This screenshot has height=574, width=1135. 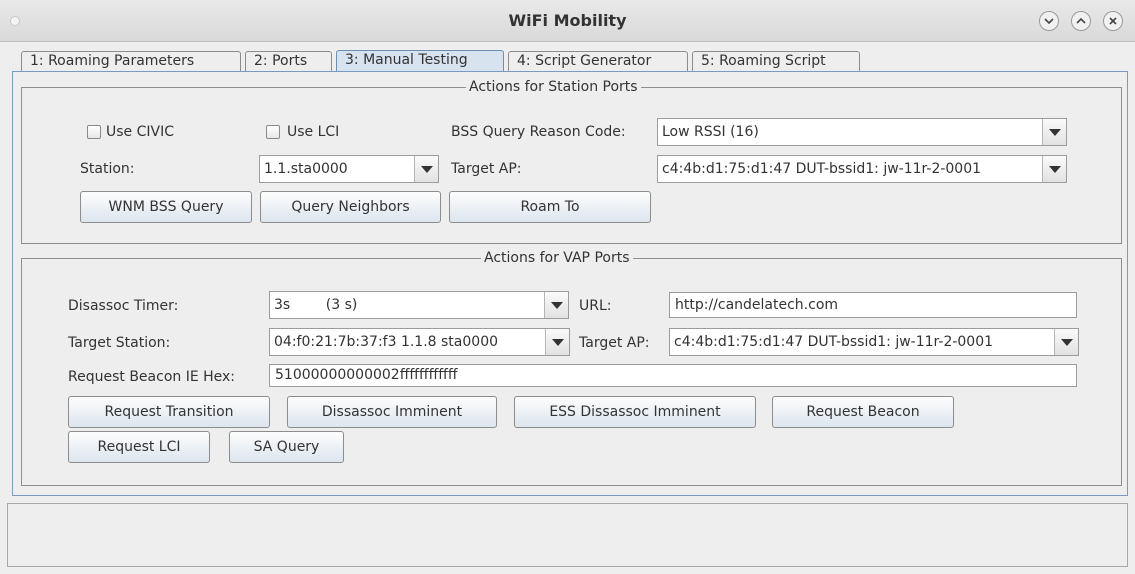 I want to click on close-icon, so click(x=1113, y=21).